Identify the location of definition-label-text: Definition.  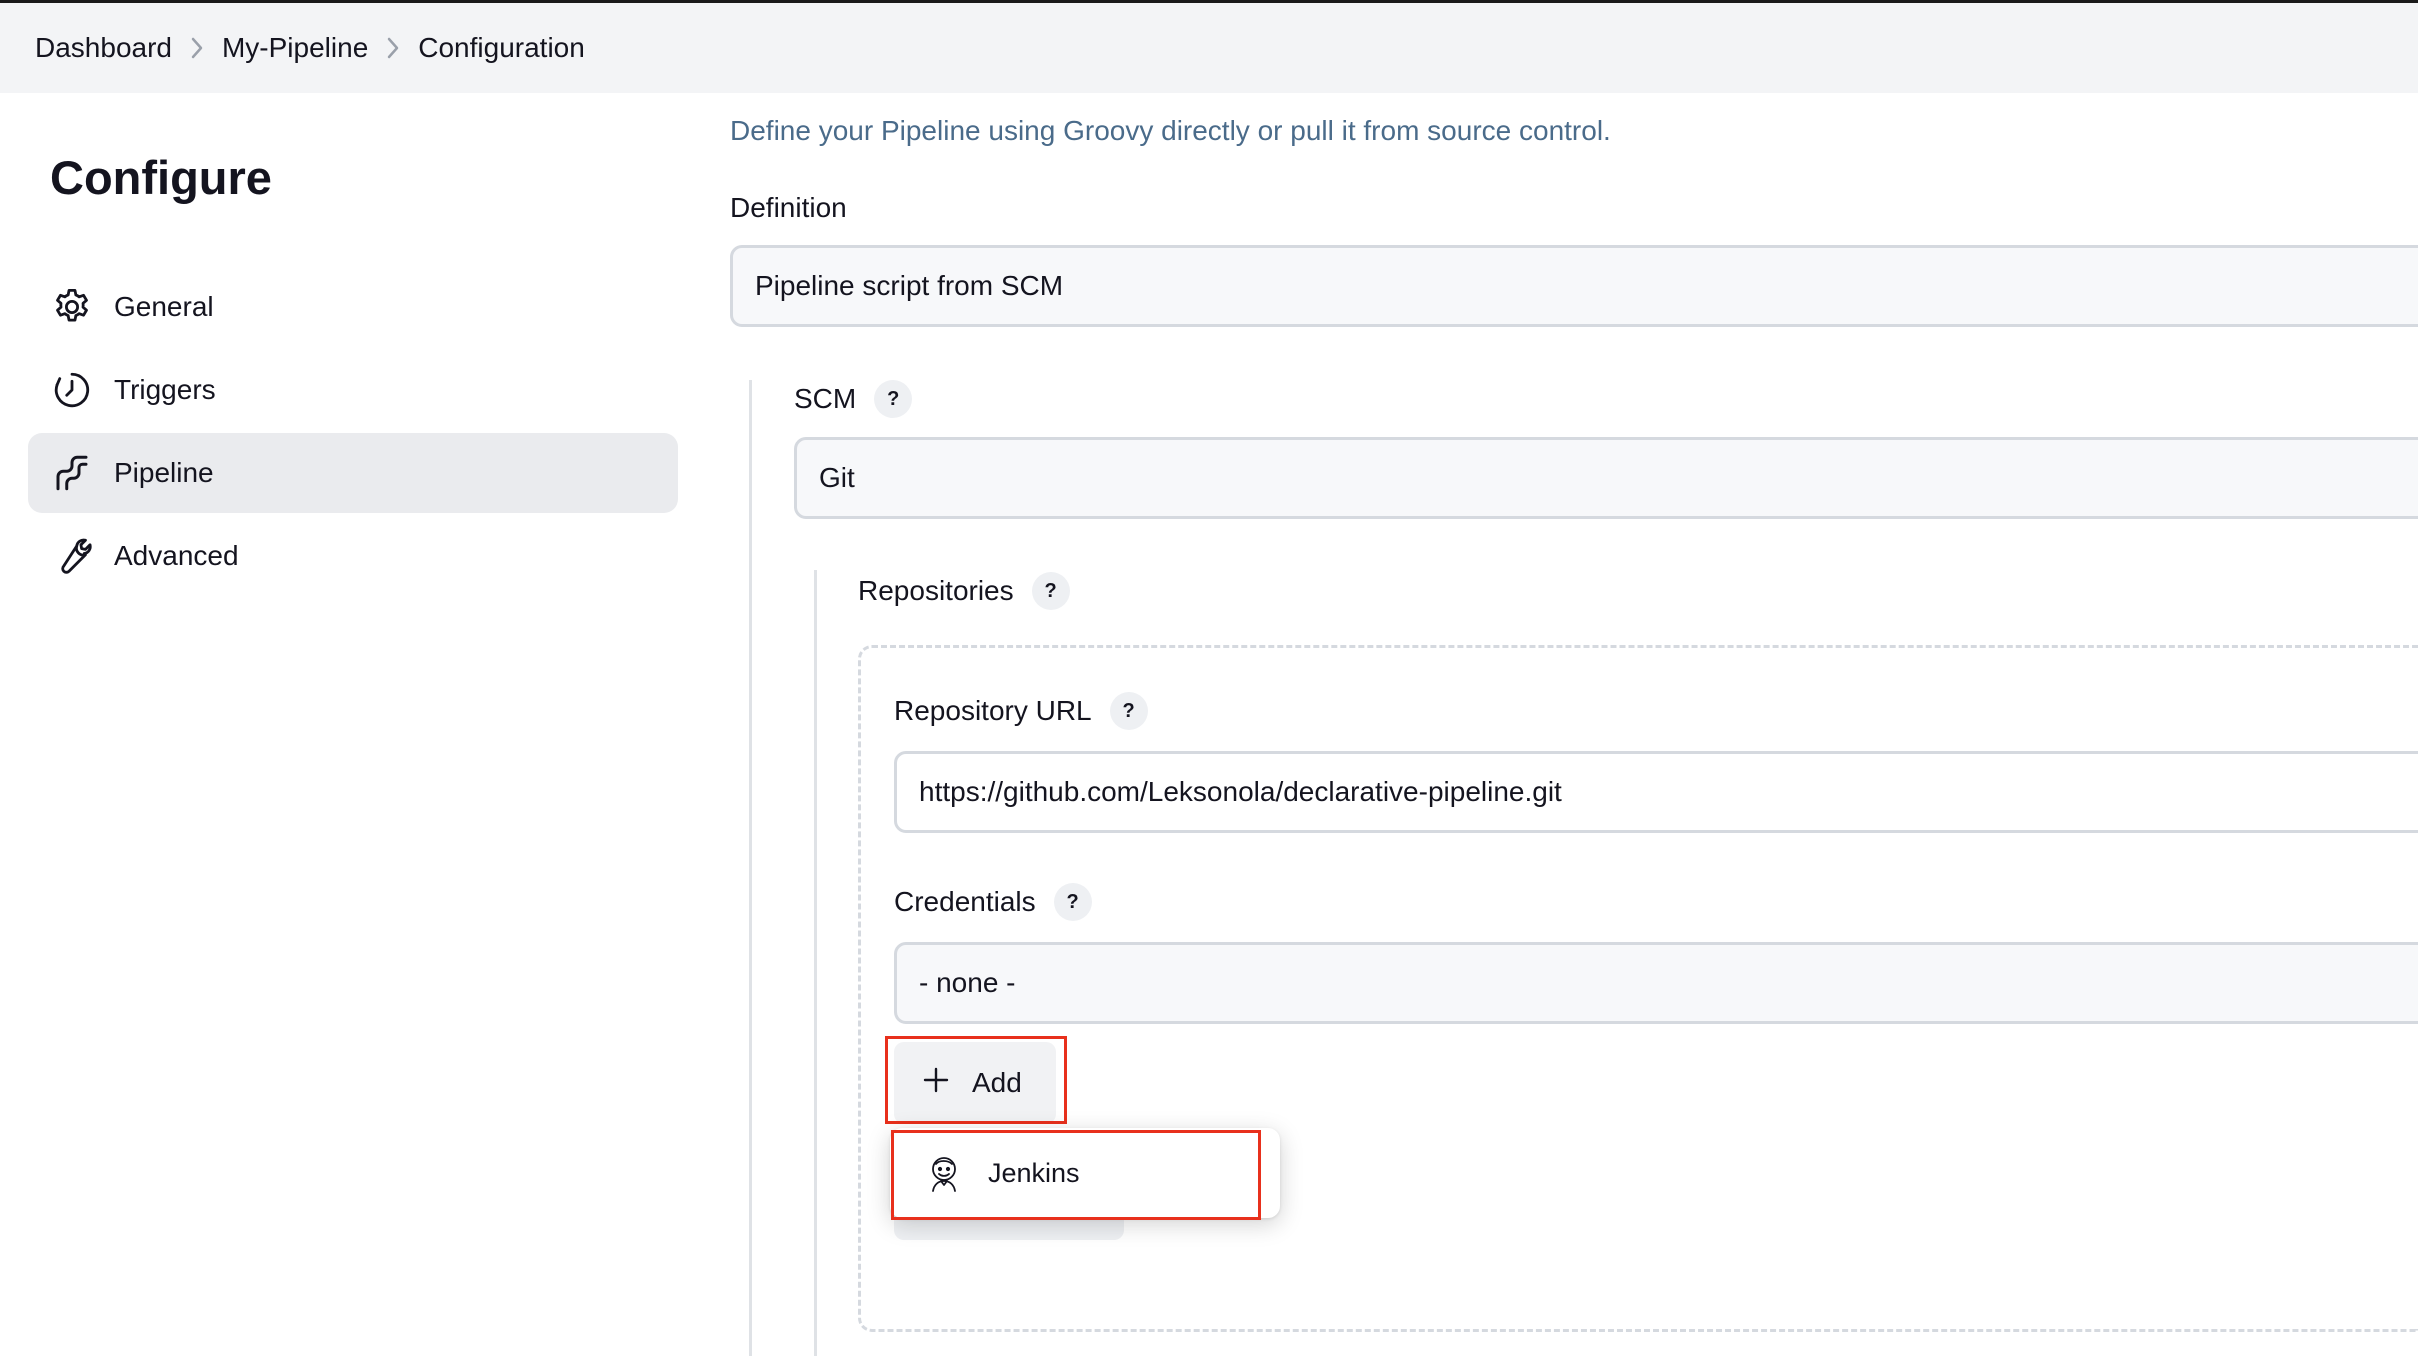
(788, 207).